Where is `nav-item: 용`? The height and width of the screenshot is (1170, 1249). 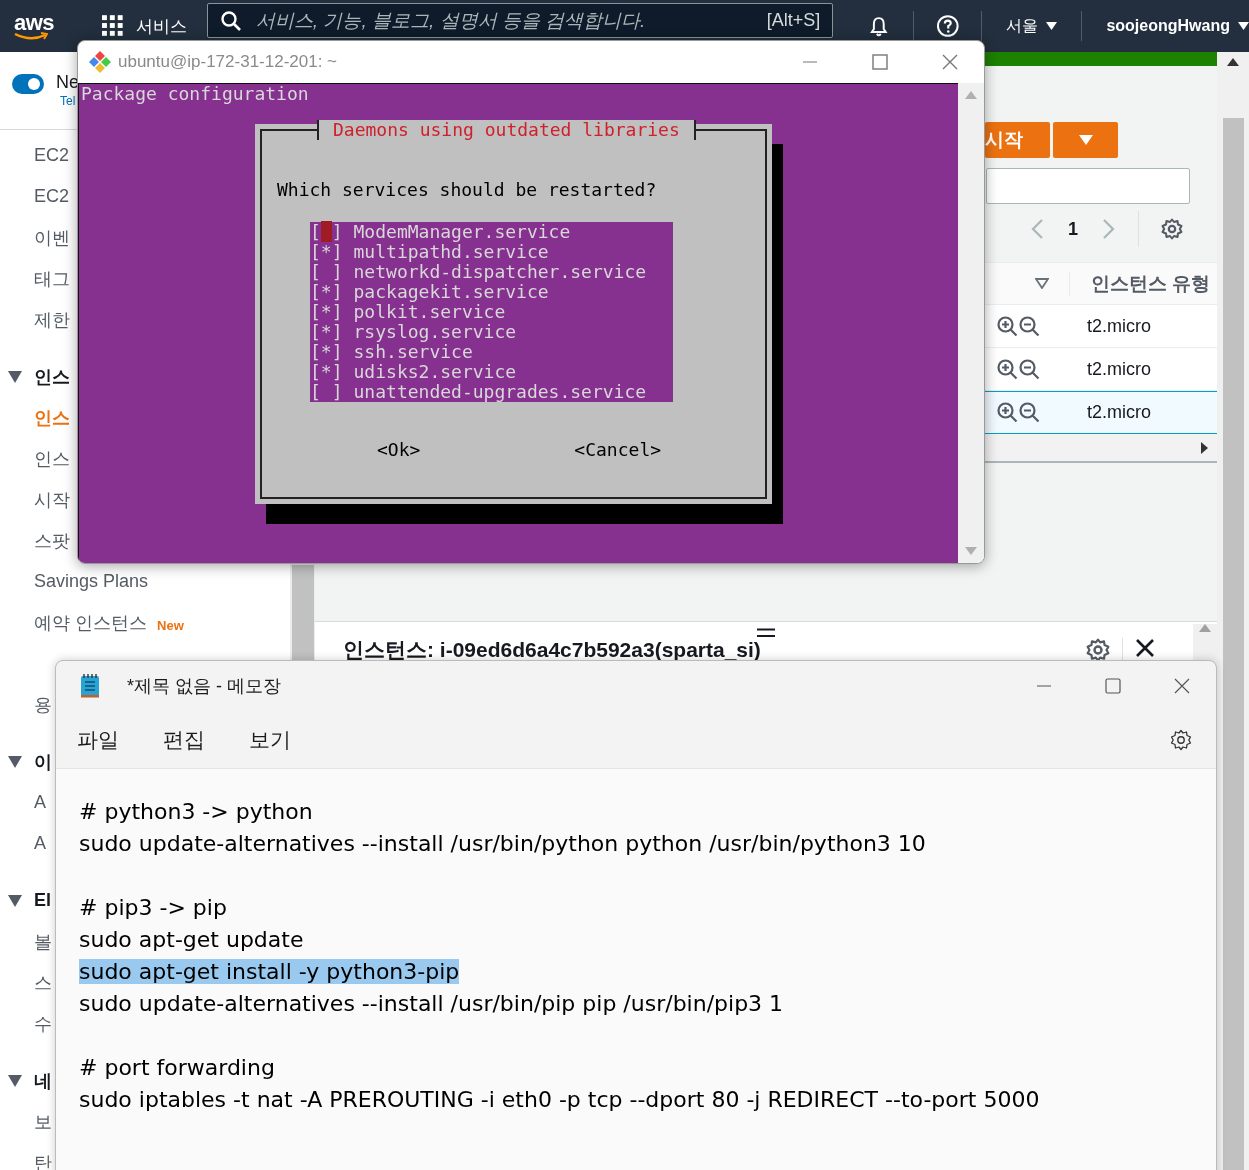
nav-item: 용 is located at coordinates (43, 704).